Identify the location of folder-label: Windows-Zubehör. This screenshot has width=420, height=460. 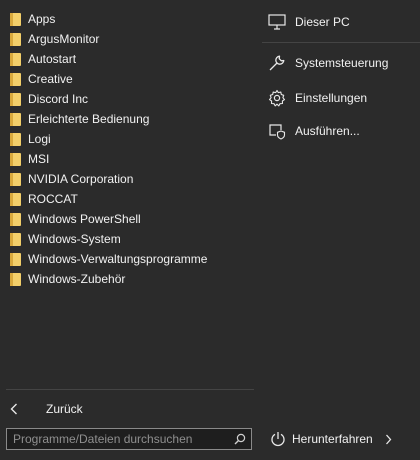
(77, 279).